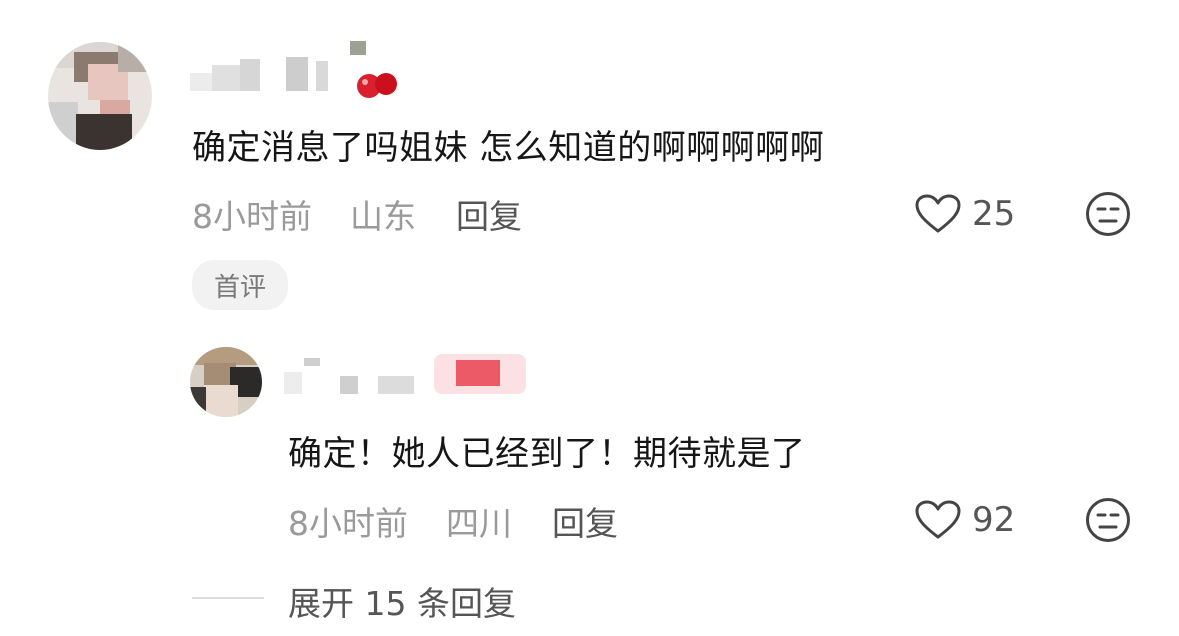 This screenshot has width=1179, height=636. I want to click on comment-location: 山东, so click(383, 216).